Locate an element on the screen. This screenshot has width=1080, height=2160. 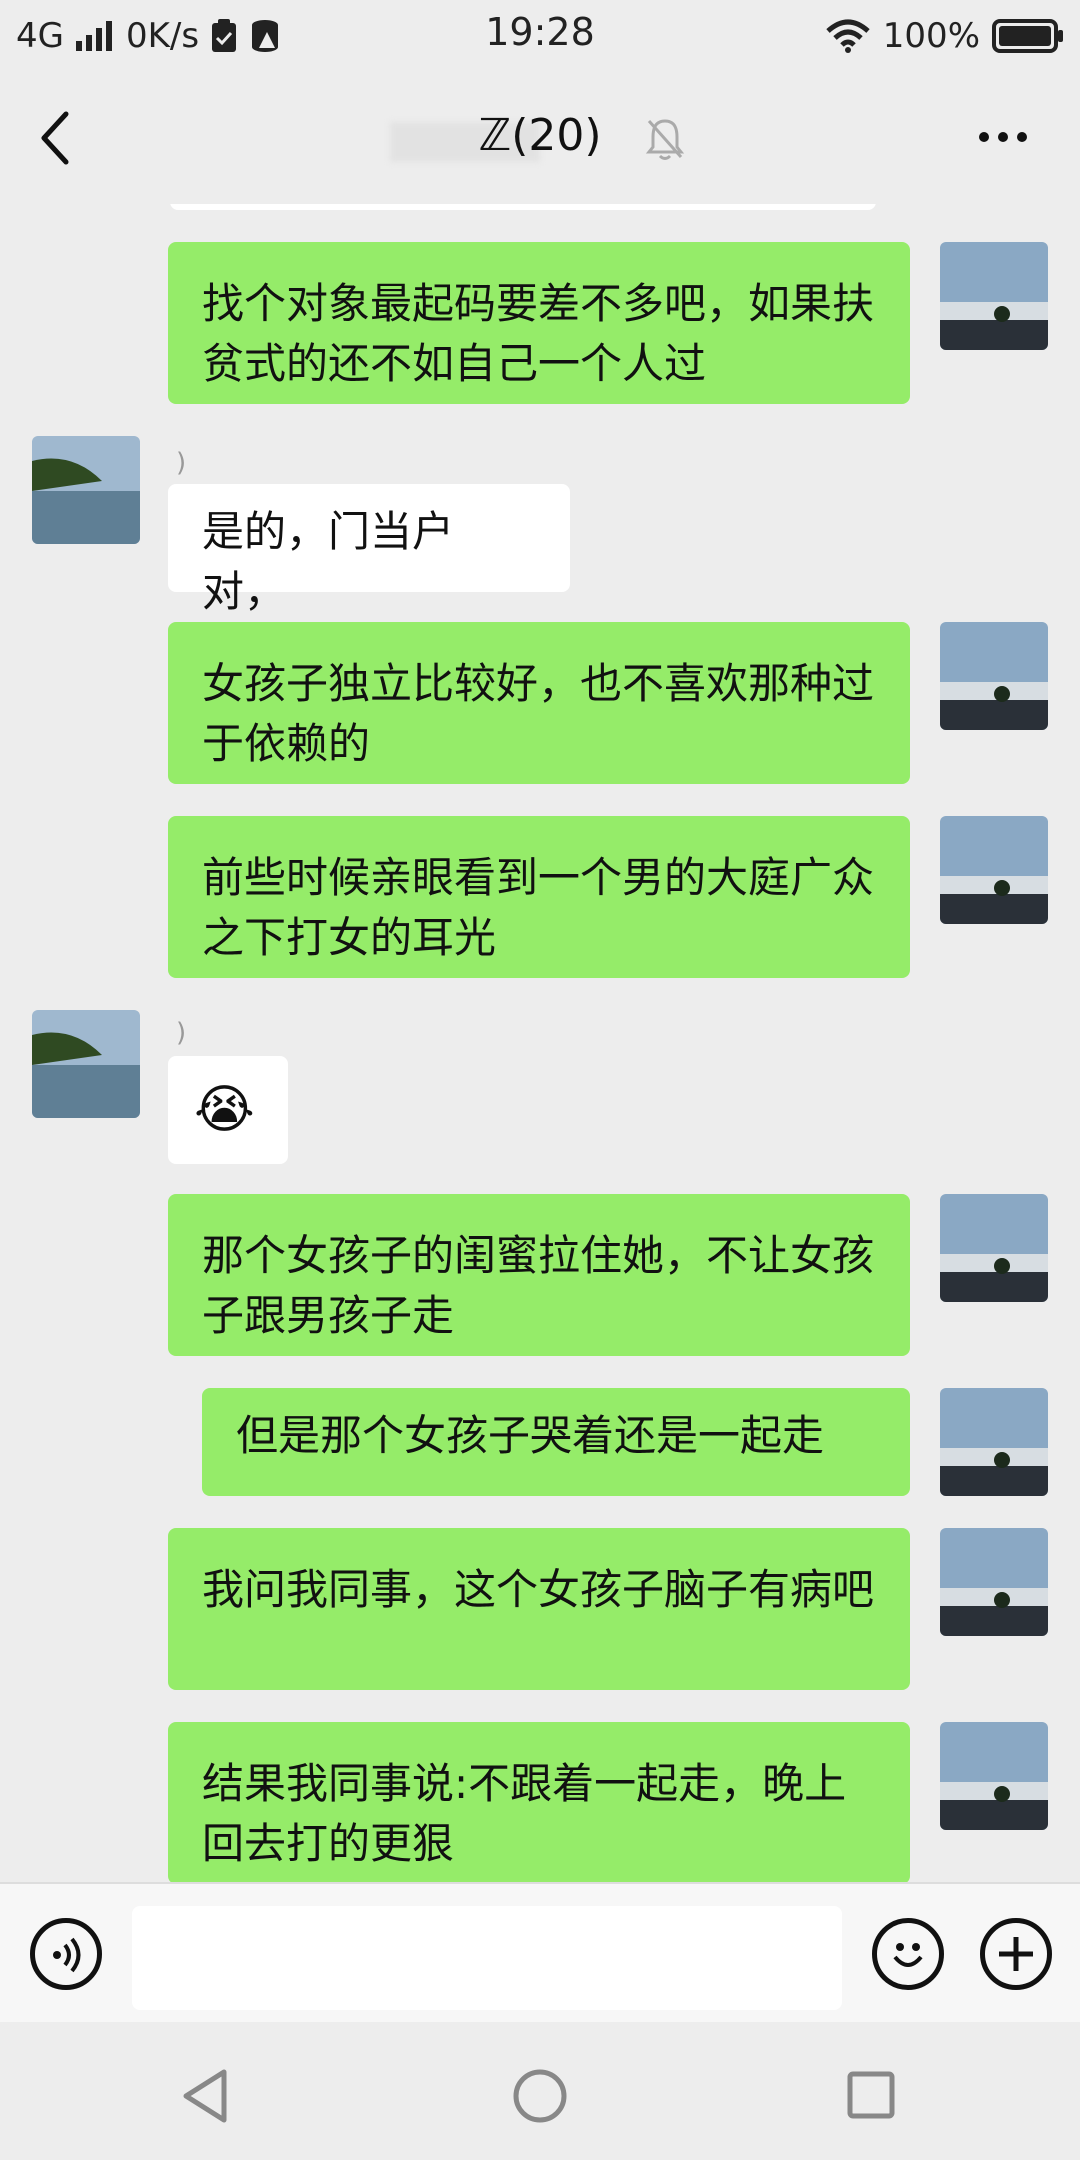
system-nav-bar is located at coordinates (540, 2091).